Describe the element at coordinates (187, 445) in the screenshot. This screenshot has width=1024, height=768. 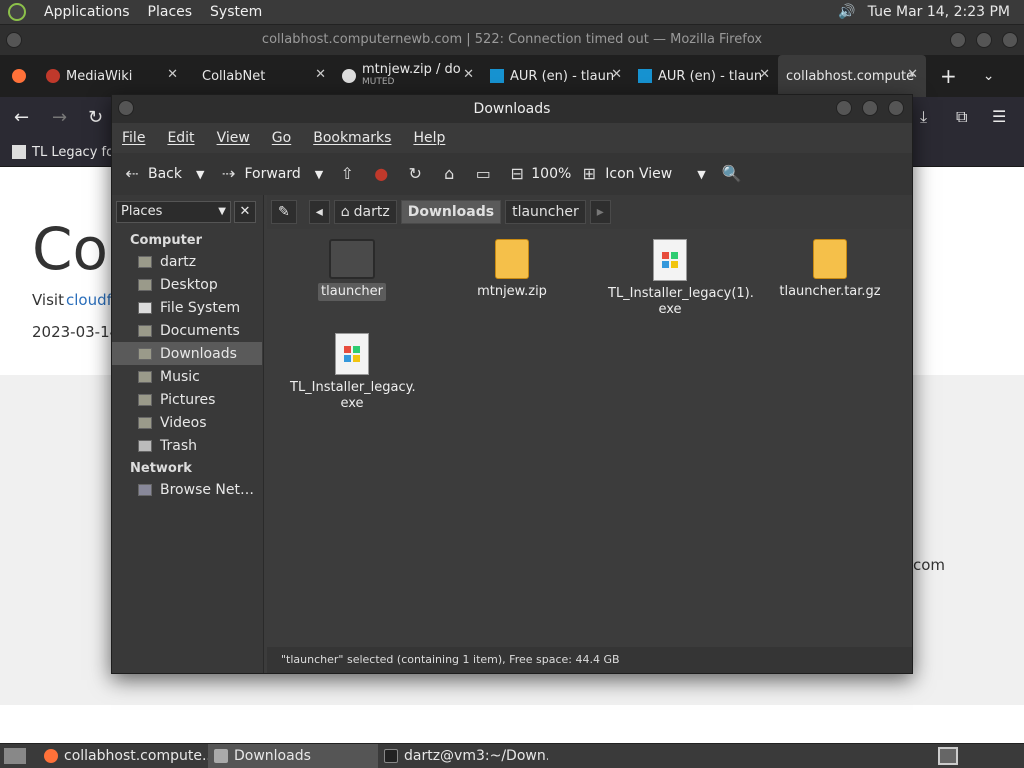
I see `sidebar-item-trash: Trash` at that location.